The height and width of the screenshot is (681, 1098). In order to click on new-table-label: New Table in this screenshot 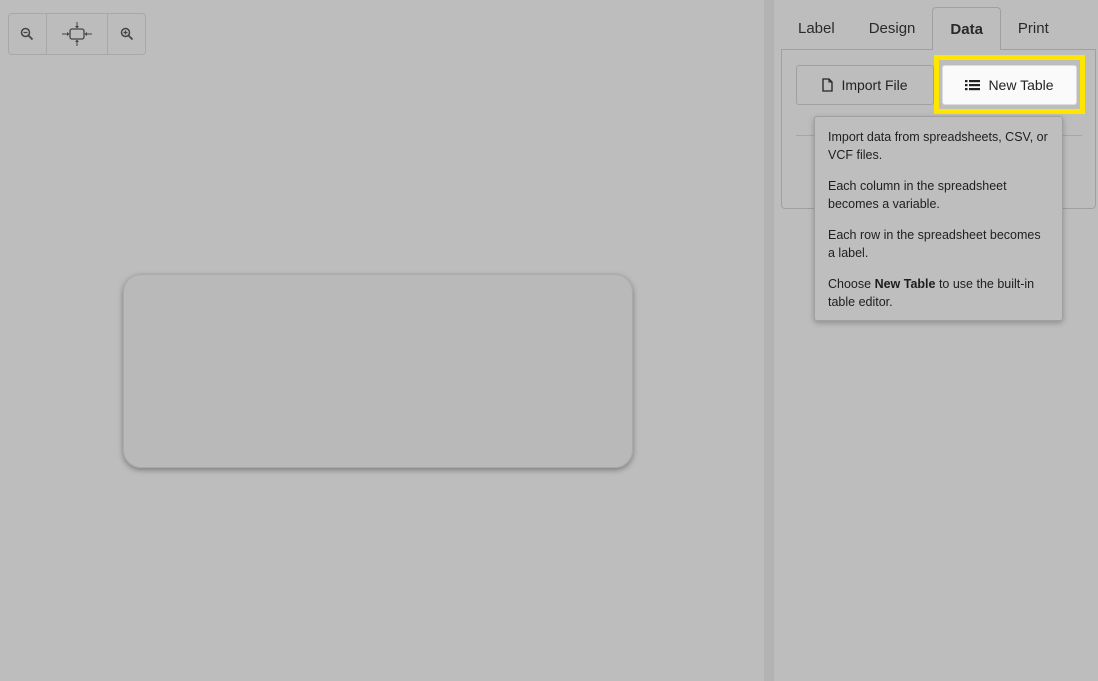, I will do `click(1021, 85)`.